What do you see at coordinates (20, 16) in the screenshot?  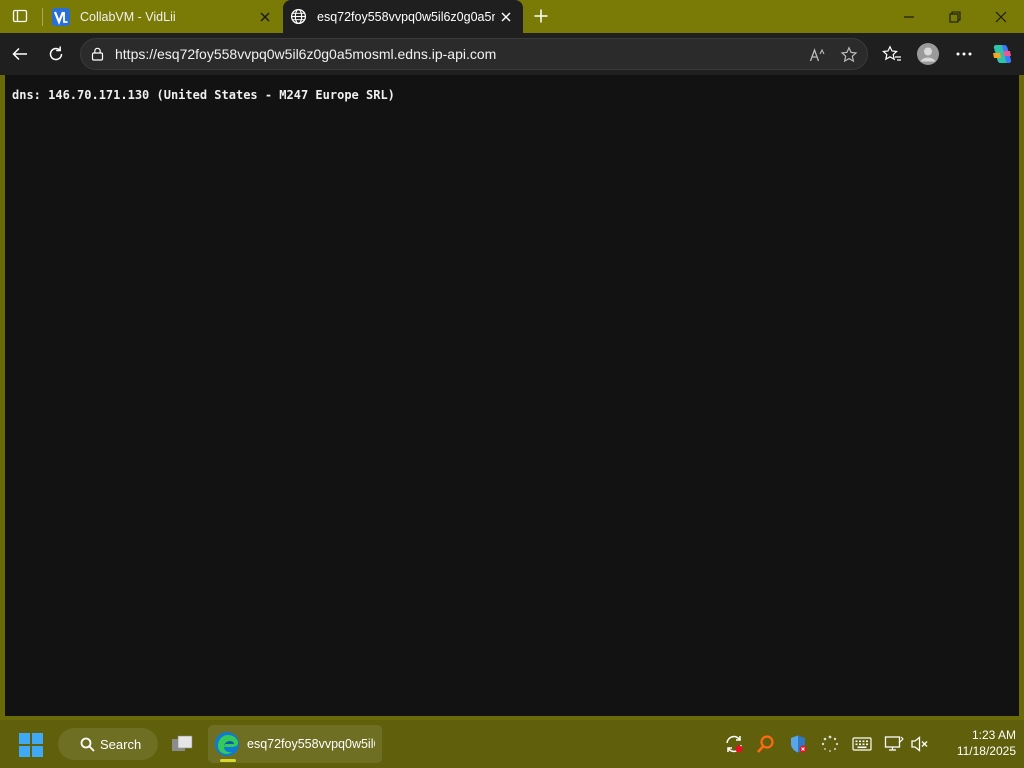 I see `tab-actions-icon` at bounding box center [20, 16].